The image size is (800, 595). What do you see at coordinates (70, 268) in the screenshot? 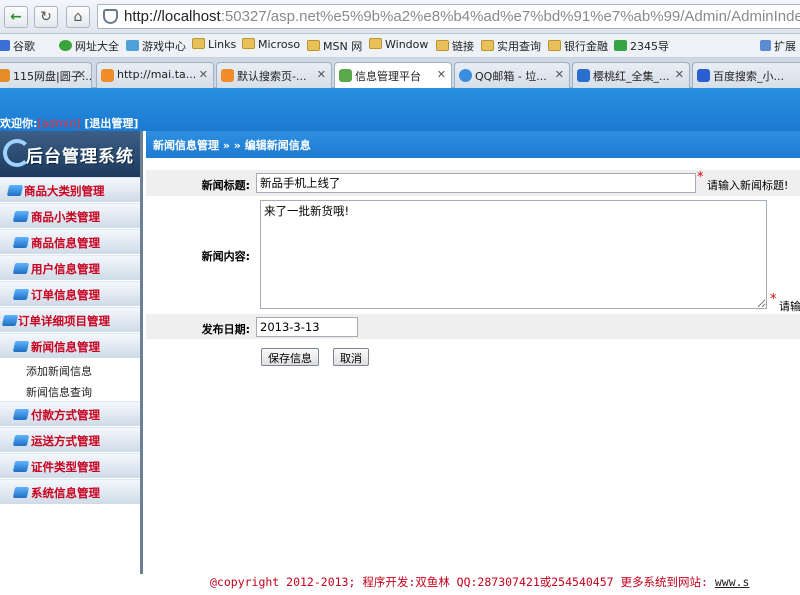
I see `sidebar-item-users: 用户信息管理` at bounding box center [70, 268].